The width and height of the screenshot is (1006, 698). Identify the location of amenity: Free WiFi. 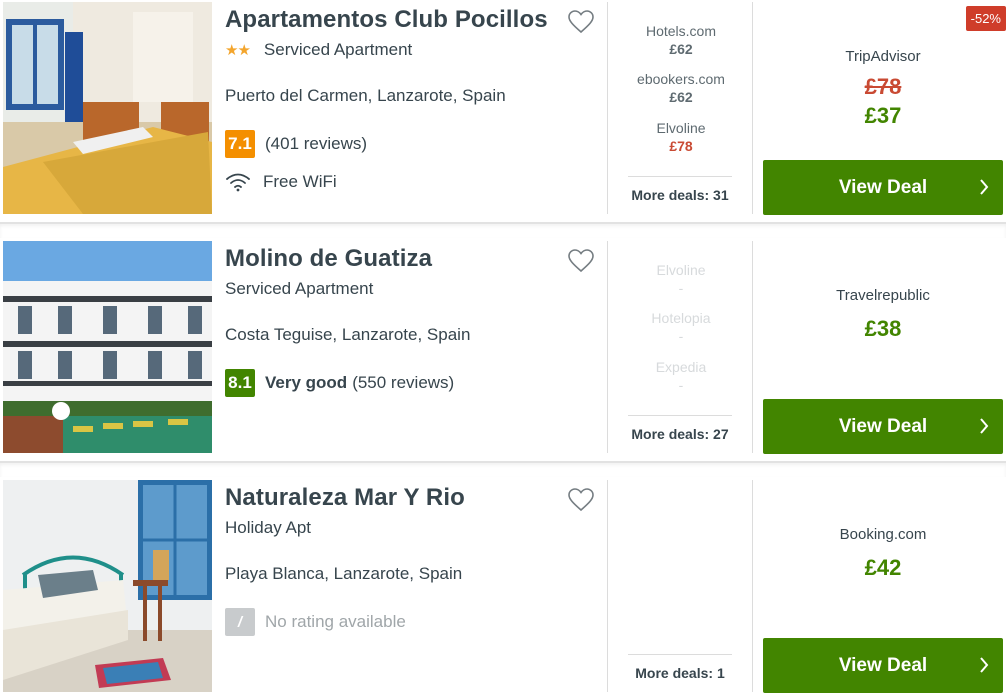
(281, 182).